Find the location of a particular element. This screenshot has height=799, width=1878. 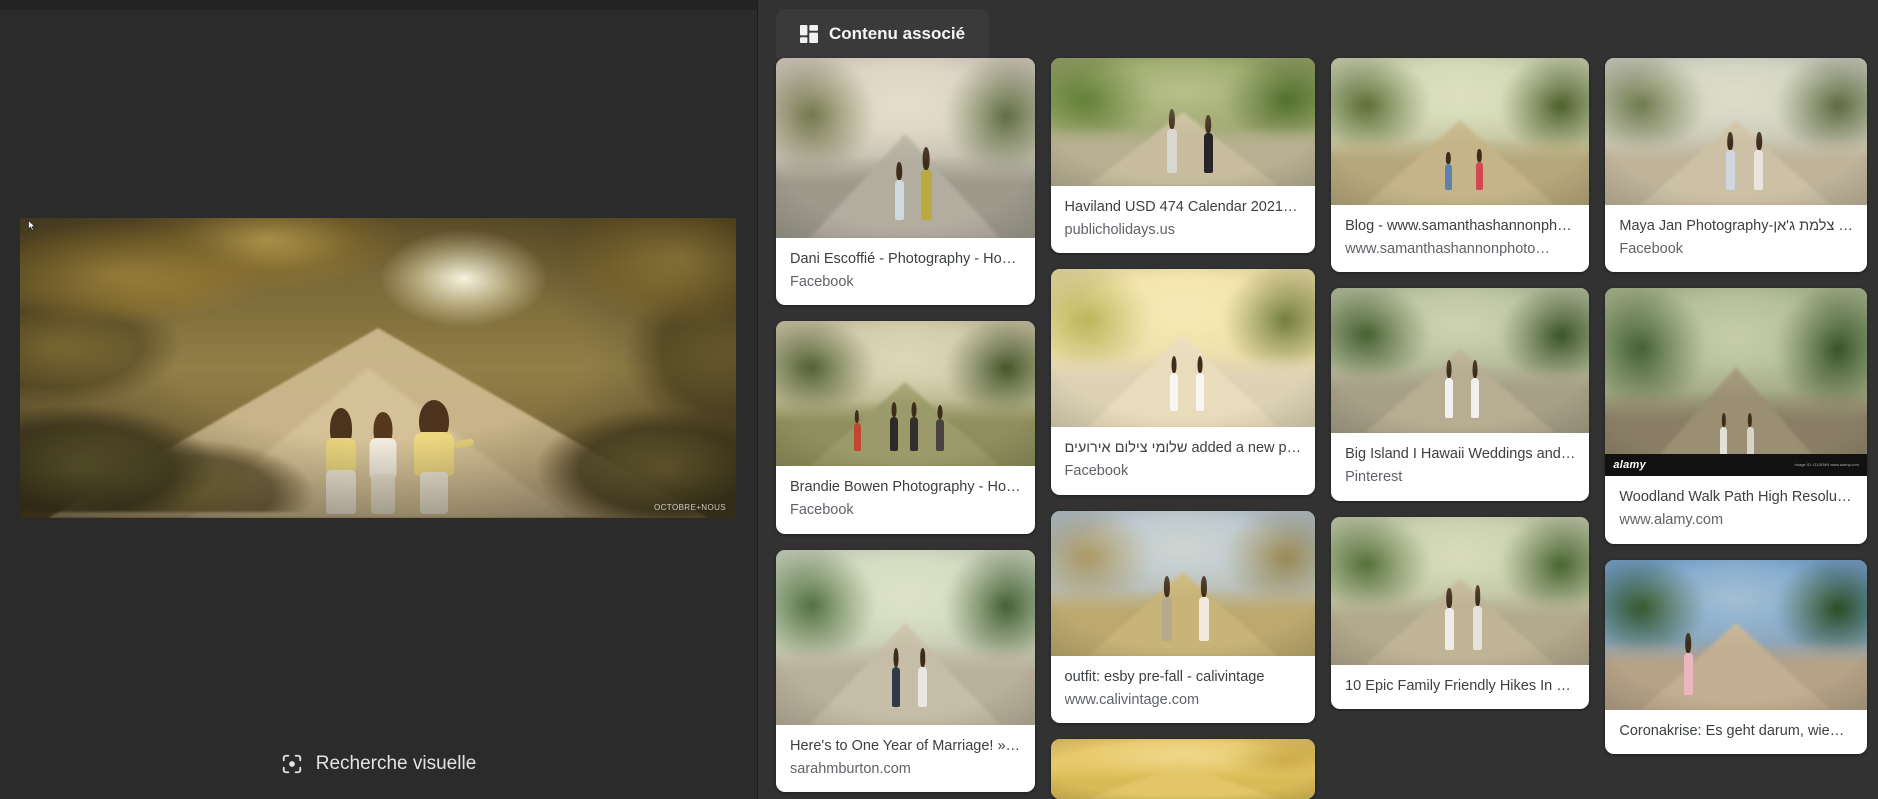

card-source: publicholidays.us is located at coordinates (1119, 230).